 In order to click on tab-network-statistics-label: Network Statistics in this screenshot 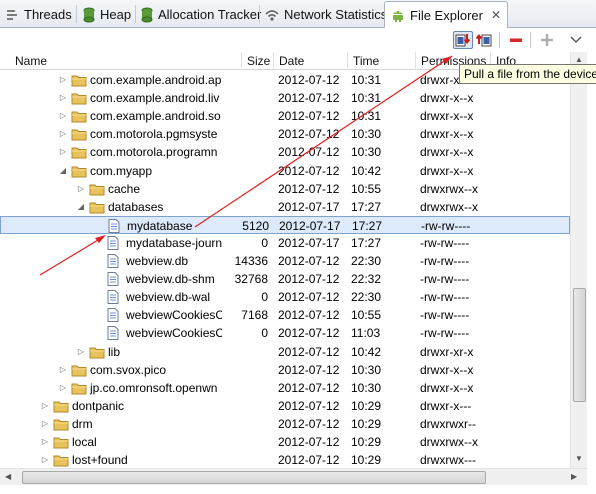, I will do `click(336, 14)`.